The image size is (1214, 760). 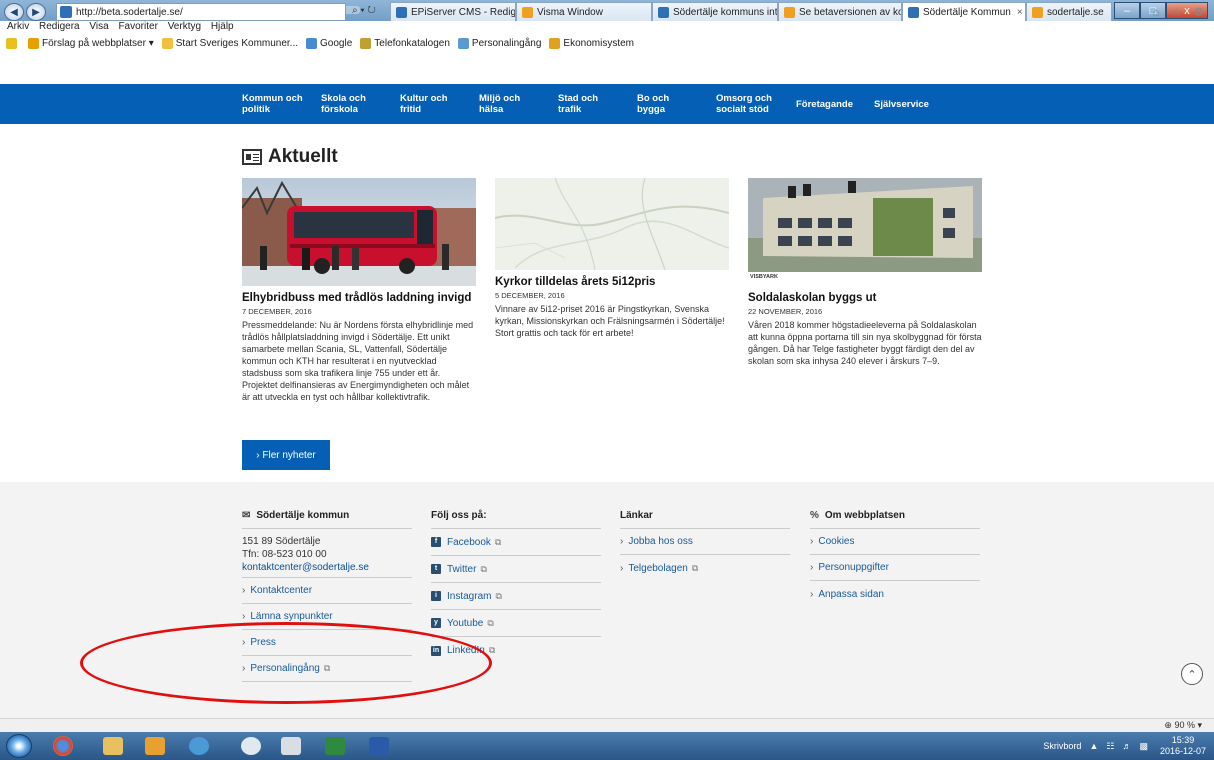 What do you see at coordinates (424, 104) in the screenshot?
I see `nav-kultur-och-fritid: Kultur och fritid` at bounding box center [424, 104].